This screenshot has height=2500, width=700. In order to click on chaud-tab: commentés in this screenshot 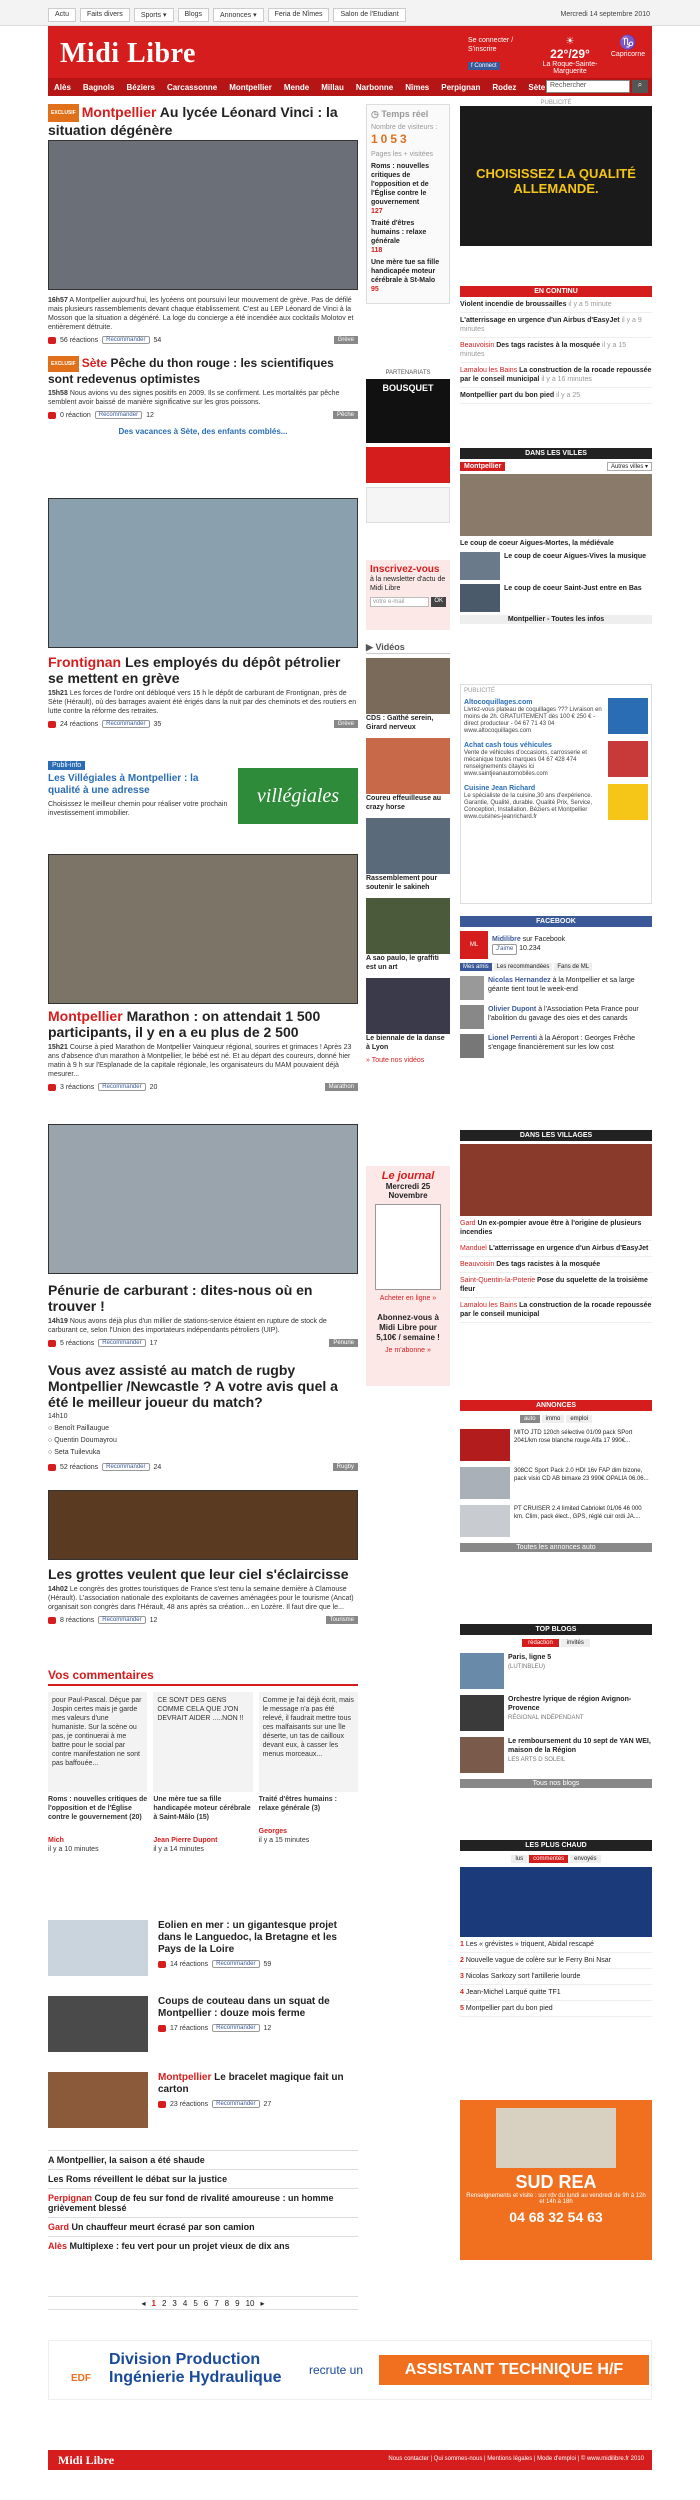, I will do `click(549, 1859)`.